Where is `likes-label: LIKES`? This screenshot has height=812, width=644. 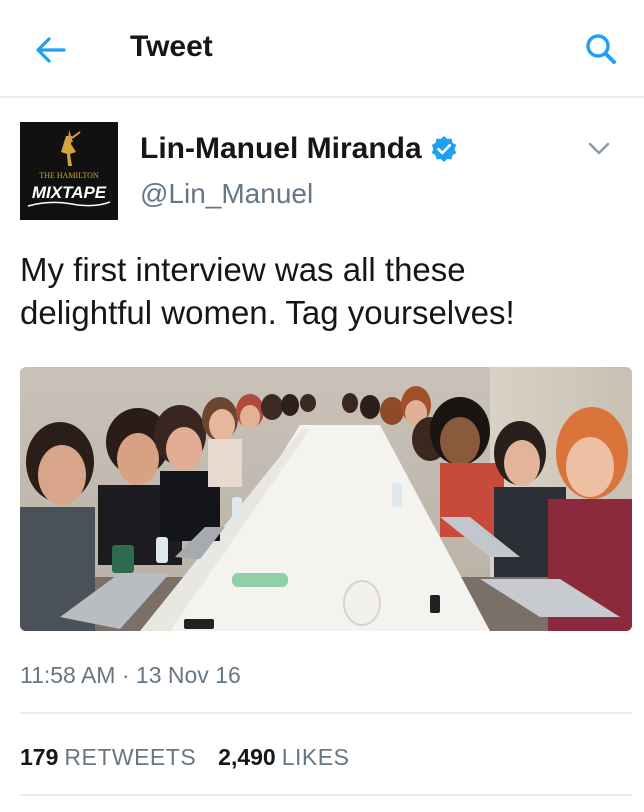 likes-label: LIKES is located at coordinates (316, 757).